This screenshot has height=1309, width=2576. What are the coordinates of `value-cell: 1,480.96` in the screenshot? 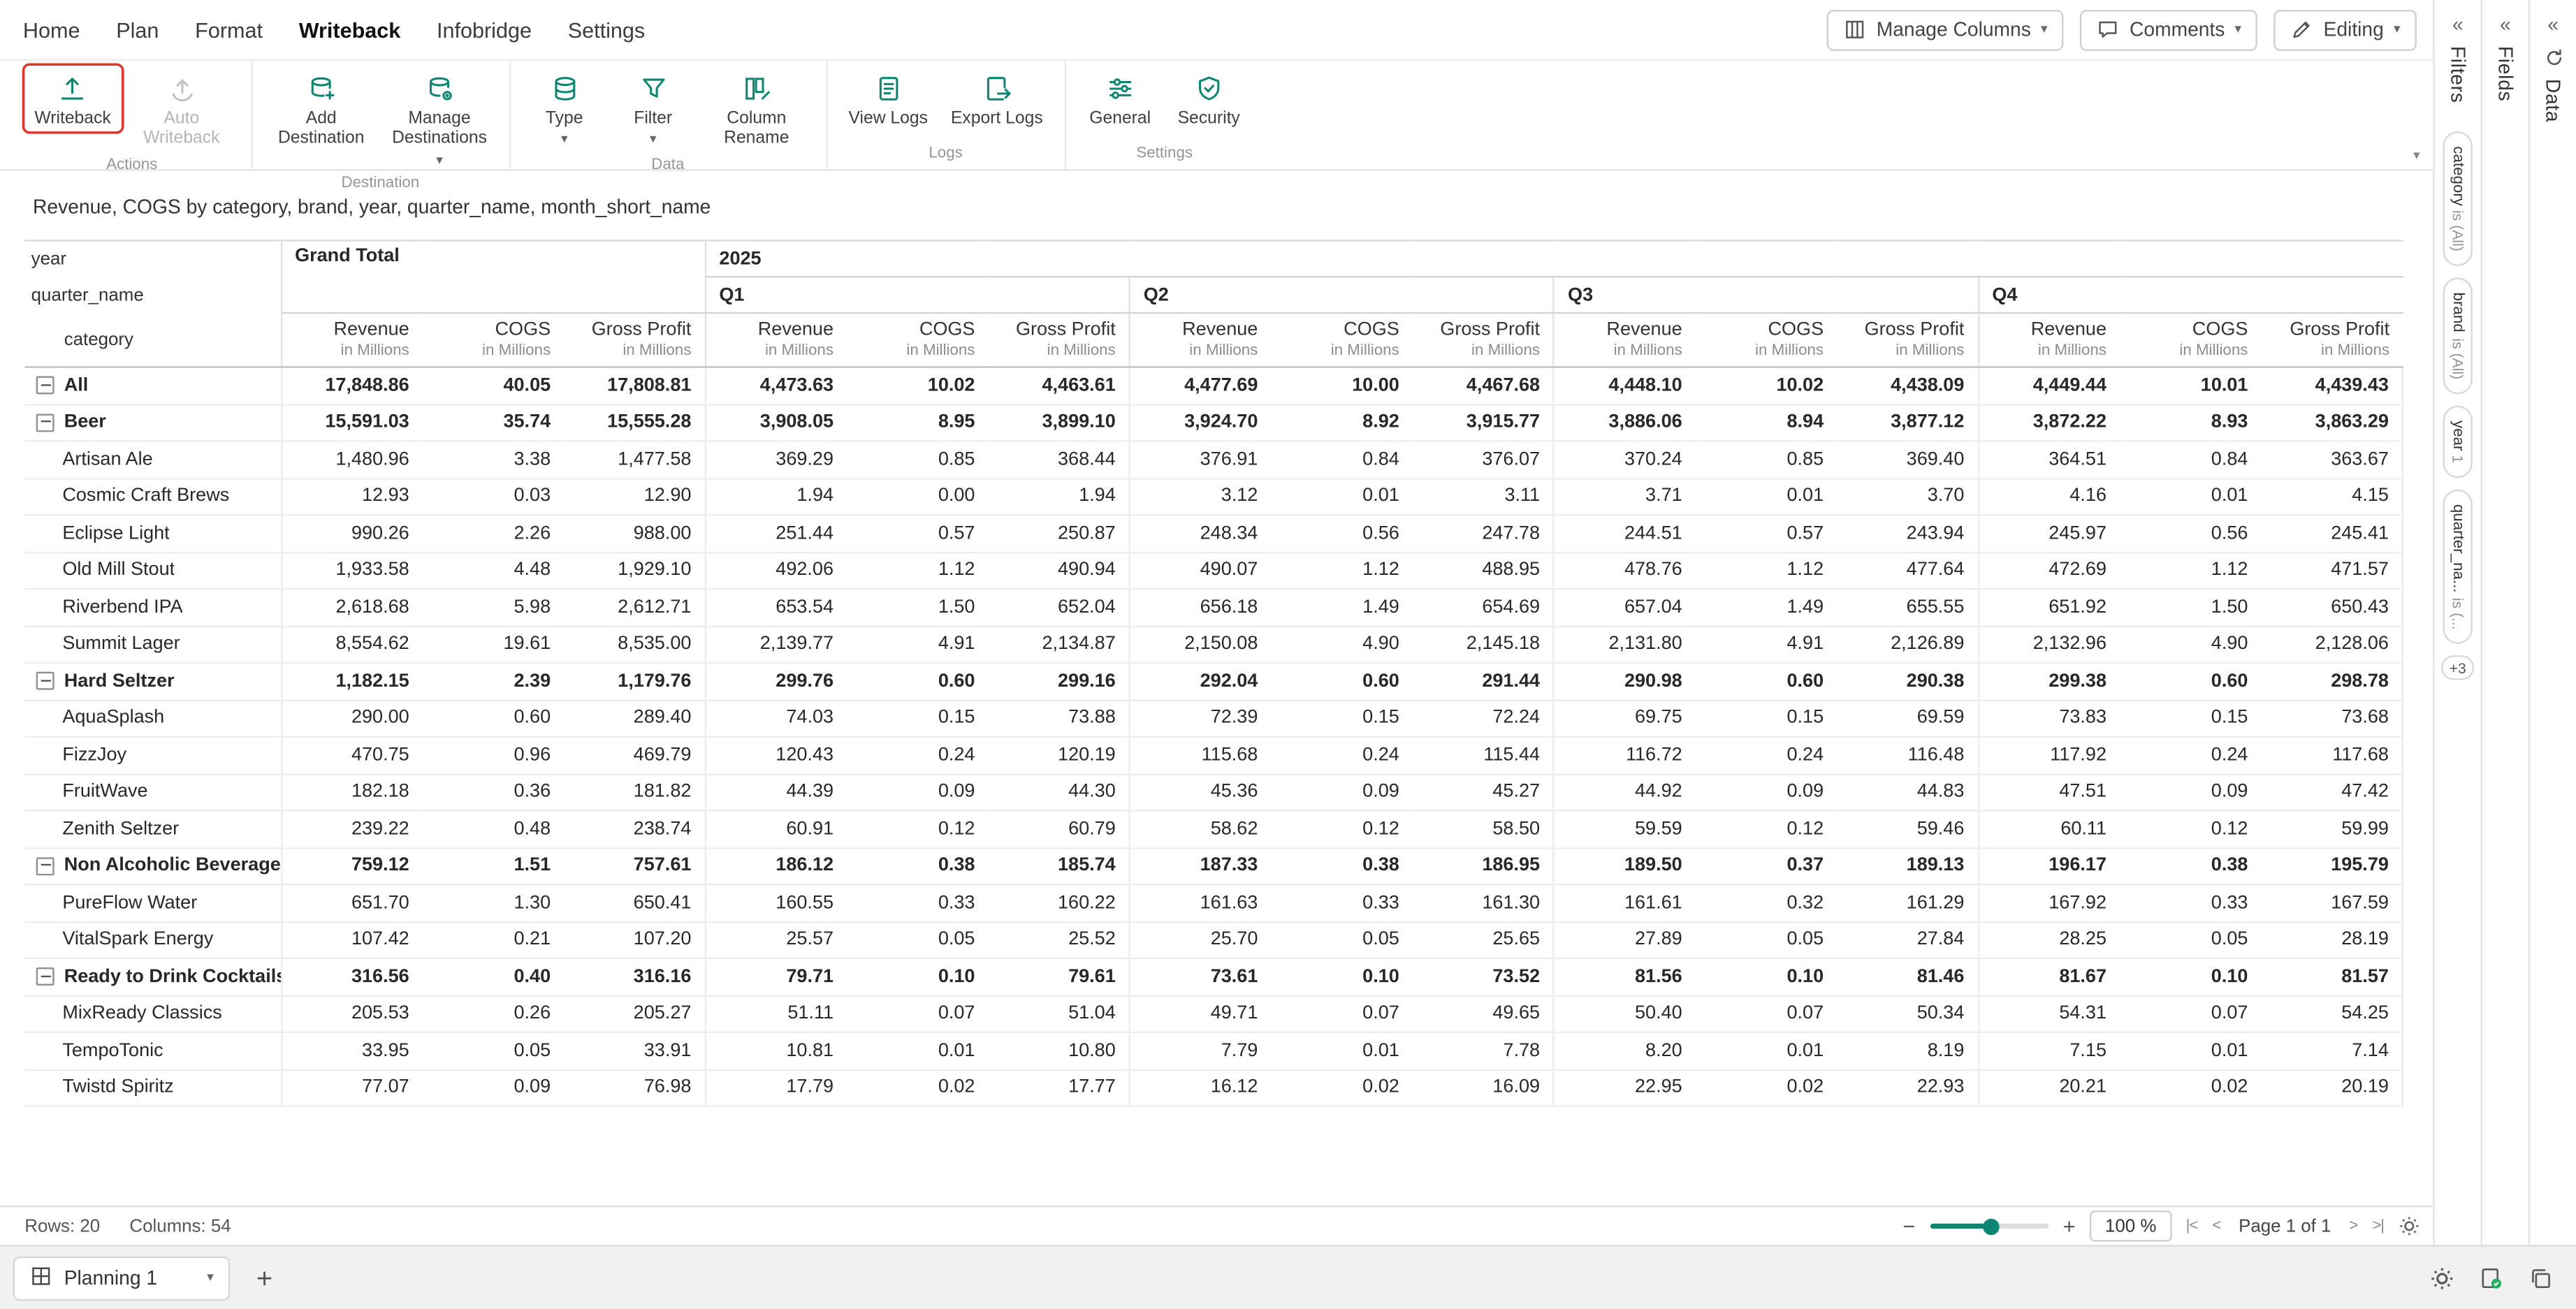 It's located at (351, 460).